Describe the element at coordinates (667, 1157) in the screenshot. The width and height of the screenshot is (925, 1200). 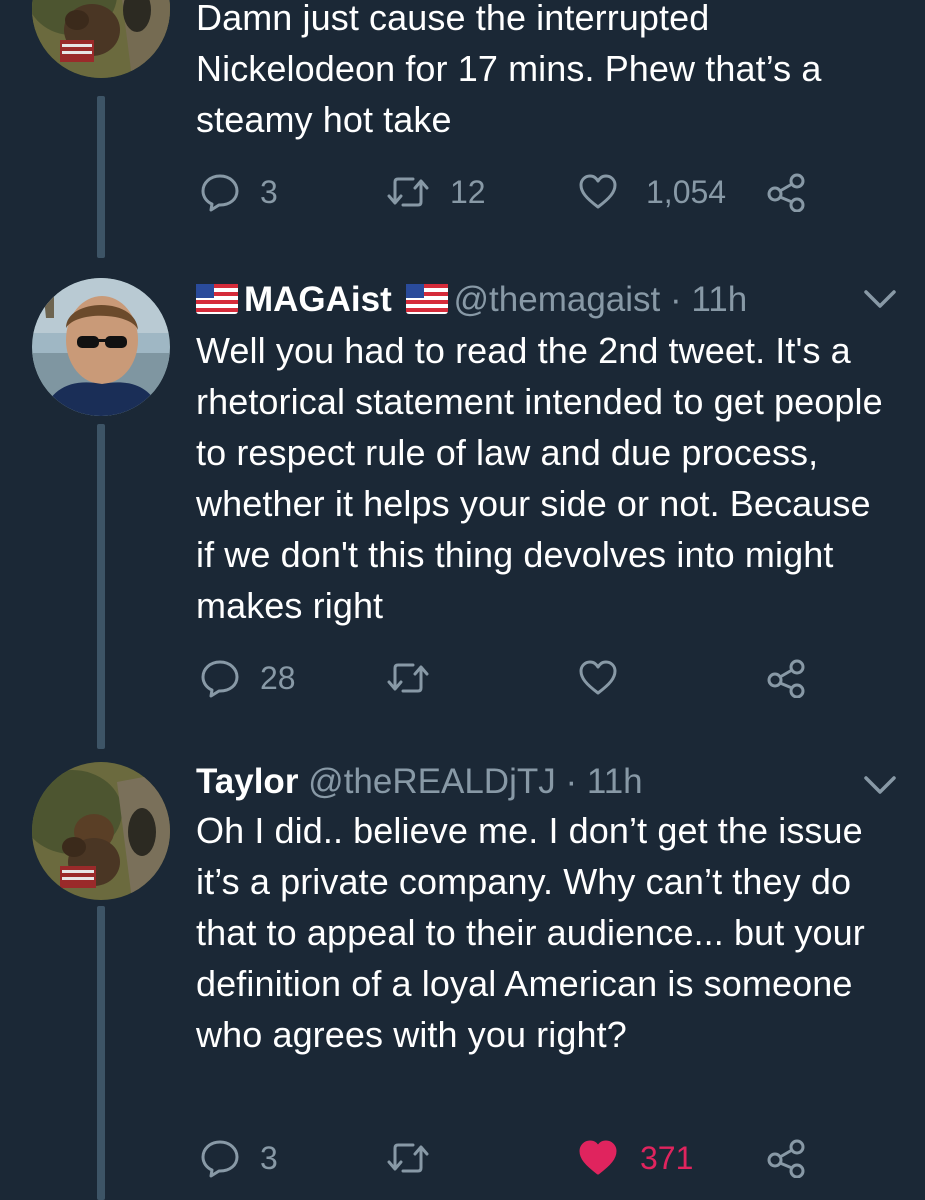
I see `like-count: 371` at that location.